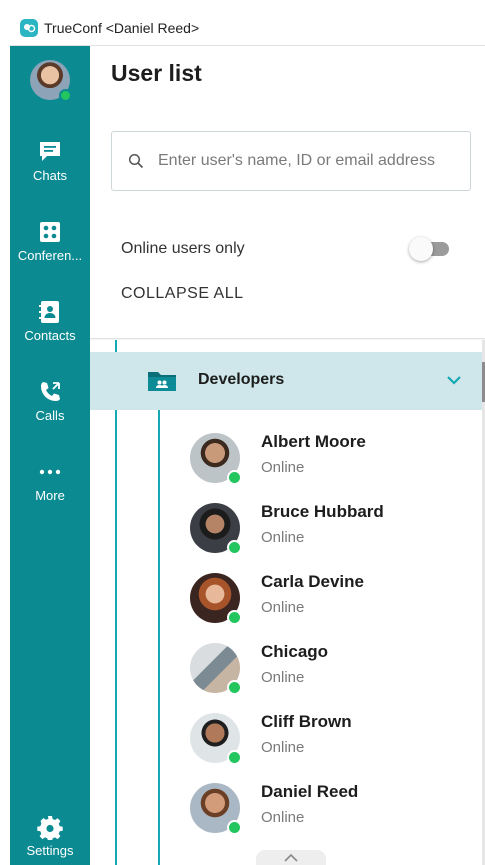 Image resolution: width=485 pixels, height=865 pixels. Describe the element at coordinates (286, 249) in the screenshot. I see `online-users-filter: Online users only` at that location.